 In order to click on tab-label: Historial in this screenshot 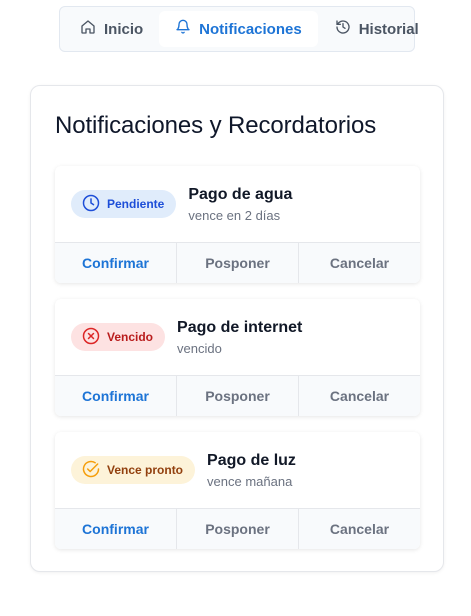, I will do `click(388, 29)`.